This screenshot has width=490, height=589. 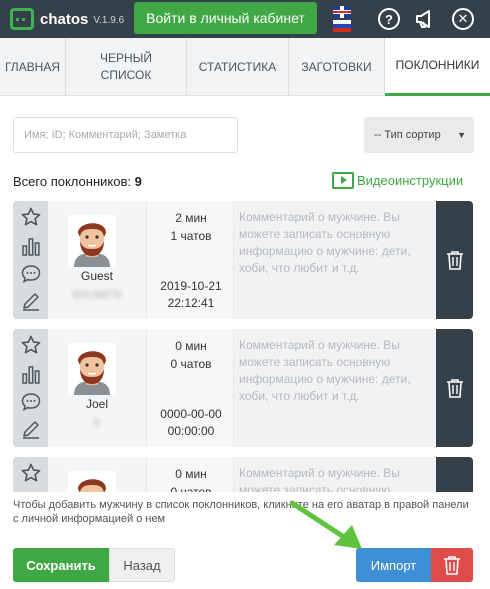 I want to click on total-fans: Всего поклонников: 9, so click(x=77, y=181).